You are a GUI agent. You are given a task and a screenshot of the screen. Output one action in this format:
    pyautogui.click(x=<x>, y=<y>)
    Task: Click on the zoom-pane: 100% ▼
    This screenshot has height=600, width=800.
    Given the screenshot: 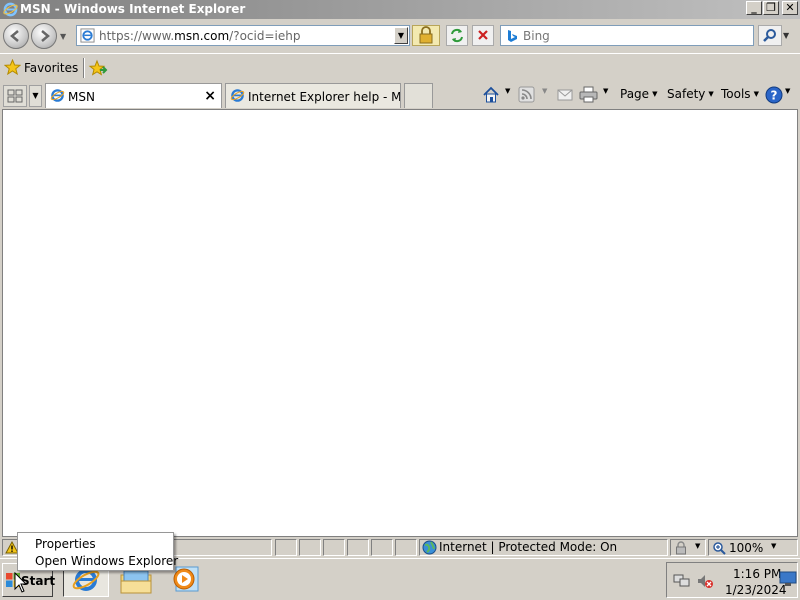 What is the action you would take?
    pyautogui.click(x=753, y=547)
    